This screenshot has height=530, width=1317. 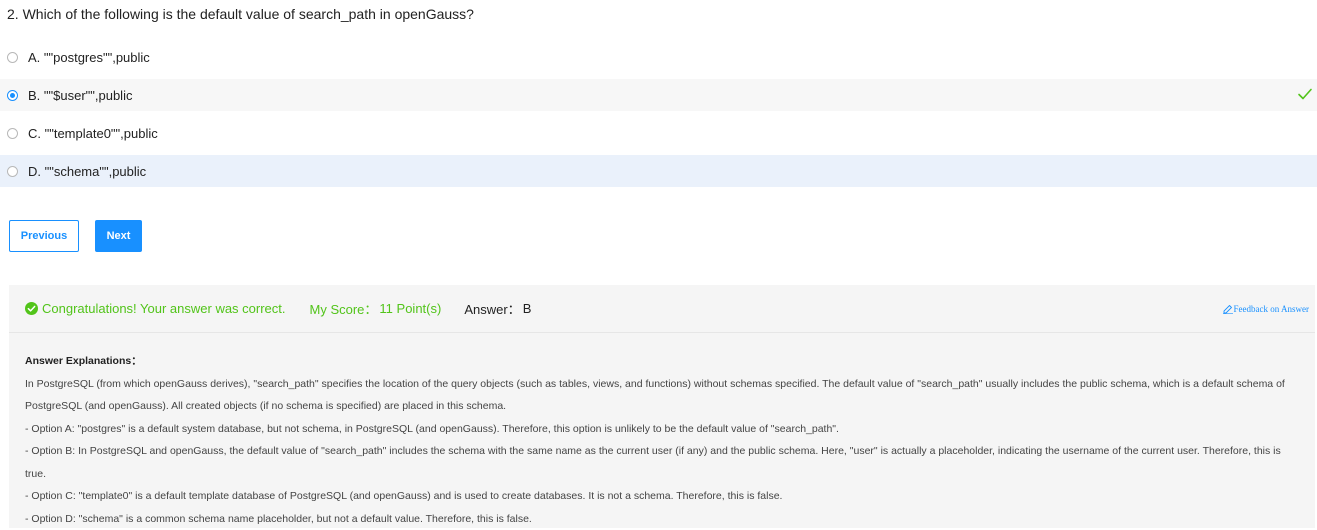 I want to click on option-b: B. ""$user"",public, so click(x=658, y=95).